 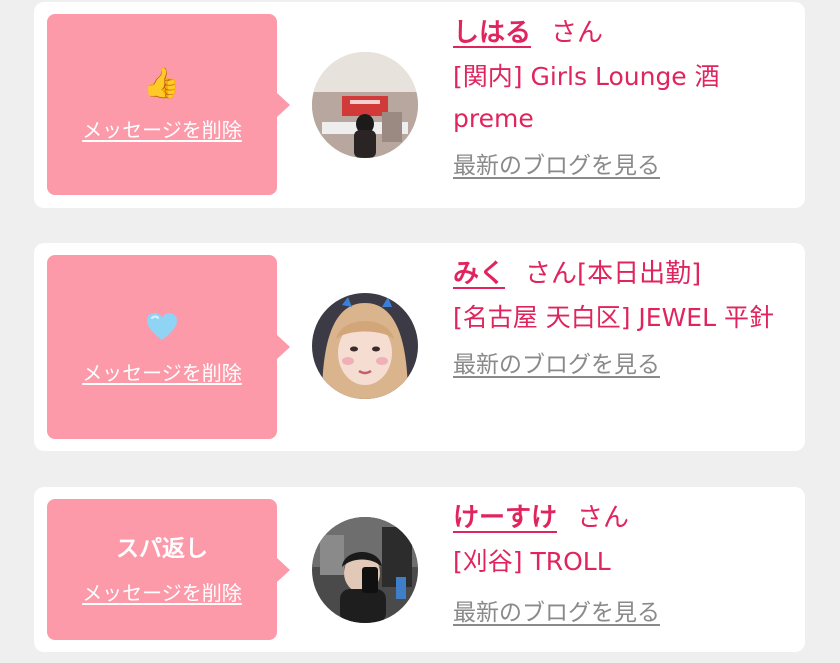 What do you see at coordinates (639, 274) in the screenshot?
I see `status-badge: [本日出勤]` at bounding box center [639, 274].